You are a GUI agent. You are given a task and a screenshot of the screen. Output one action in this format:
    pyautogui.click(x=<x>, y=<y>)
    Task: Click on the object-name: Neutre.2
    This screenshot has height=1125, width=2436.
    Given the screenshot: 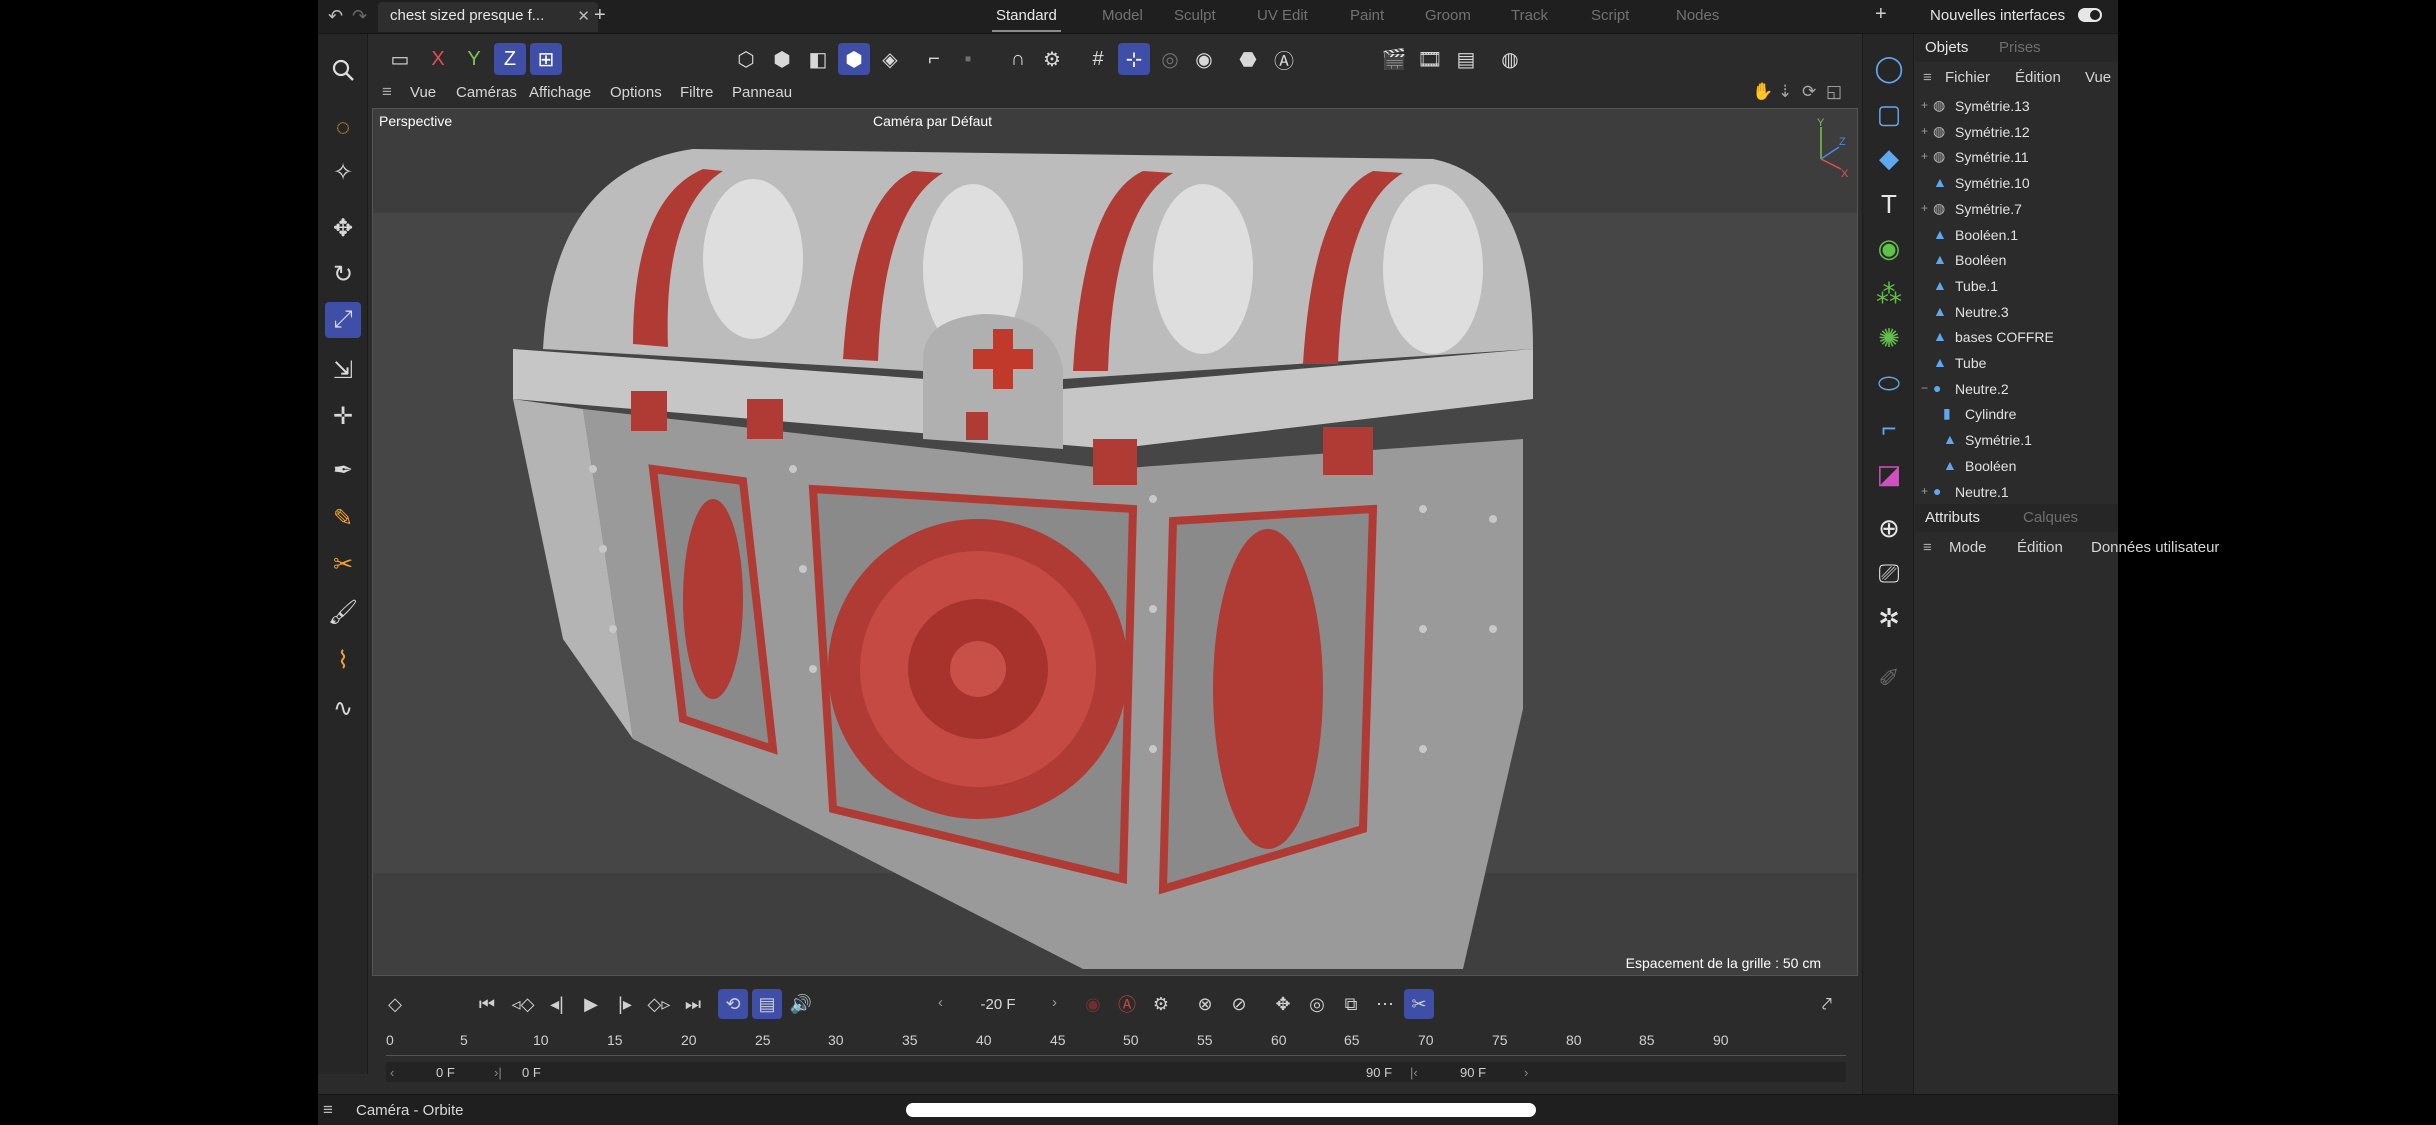 What is the action you would take?
    pyautogui.click(x=1982, y=389)
    